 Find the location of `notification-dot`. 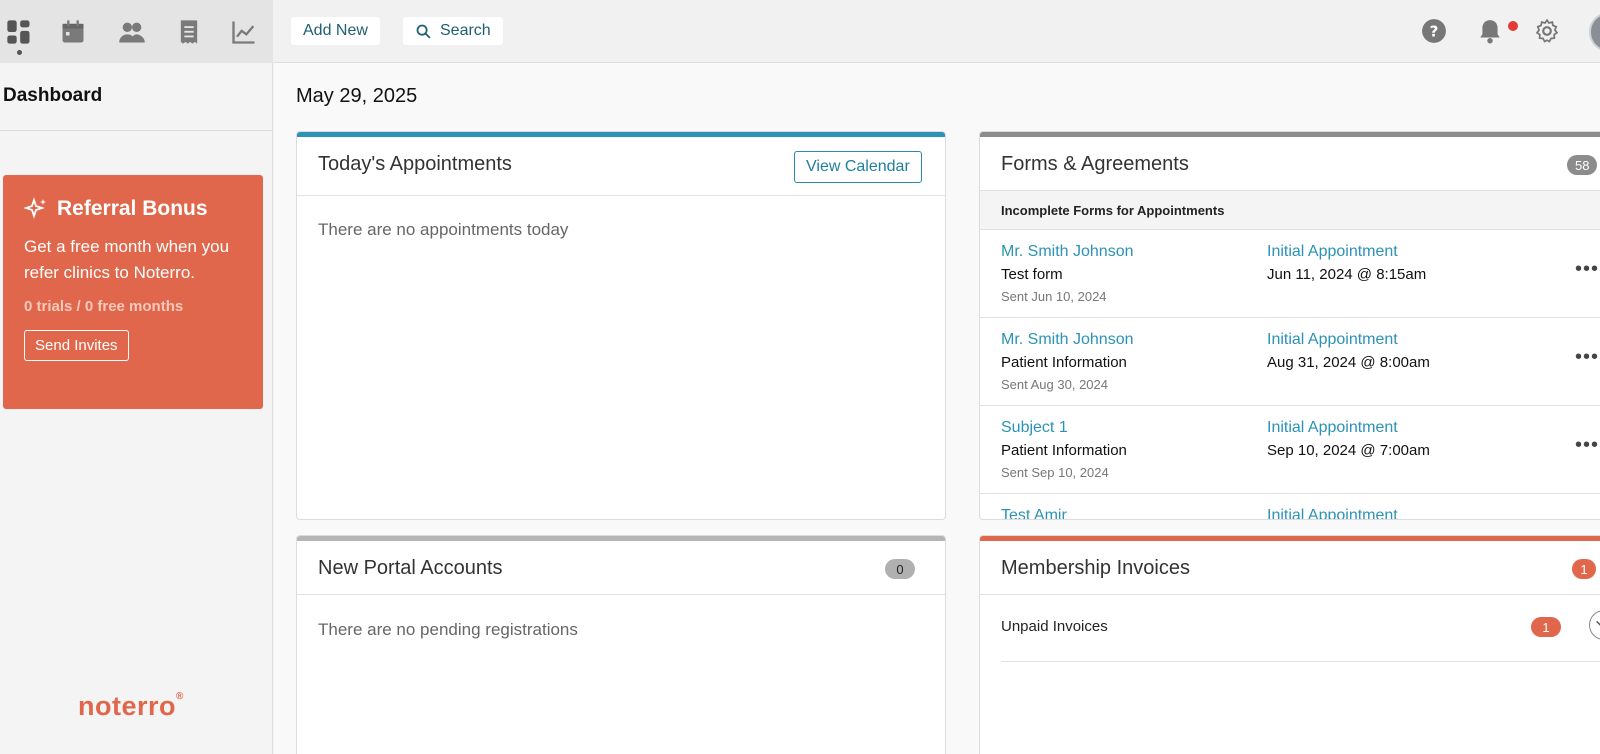

notification-dot is located at coordinates (1513, 26).